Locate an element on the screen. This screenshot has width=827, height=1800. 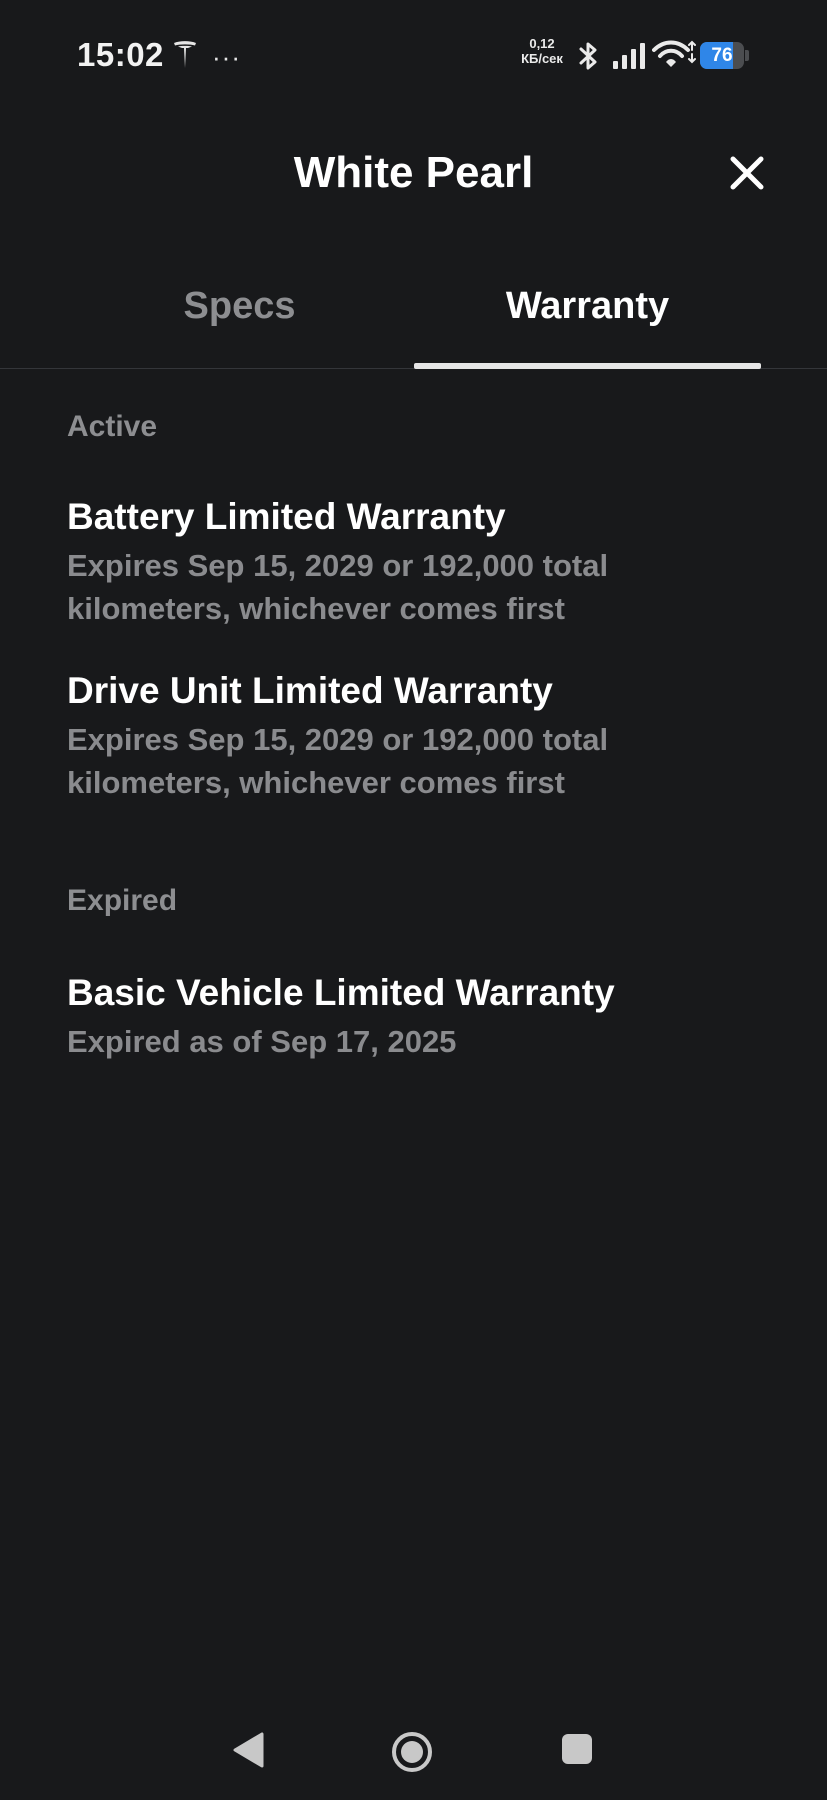
network-speed-unit: КБ/сек is located at coordinates (542, 58).